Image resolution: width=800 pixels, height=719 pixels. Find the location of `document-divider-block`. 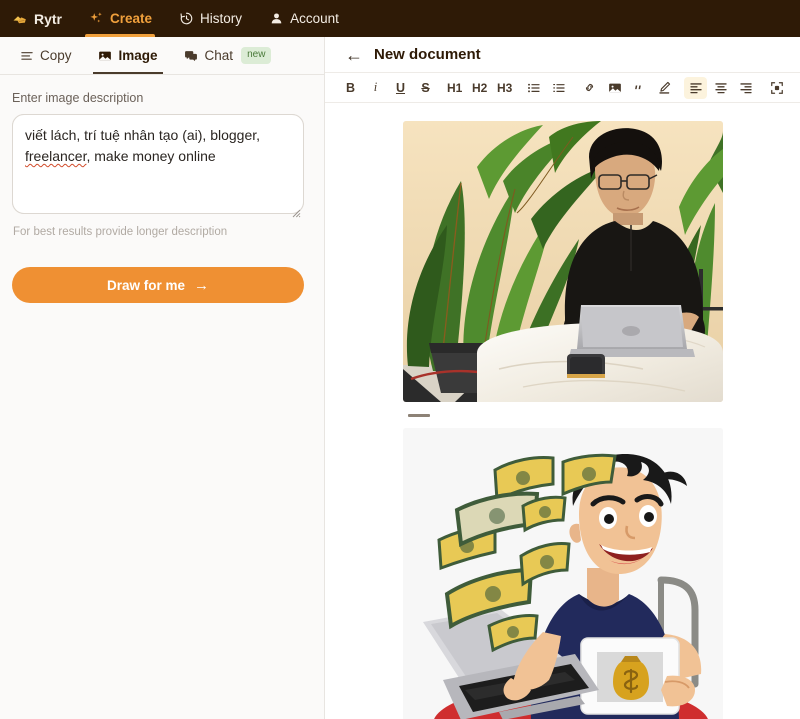

document-divider-block is located at coordinates (563, 415).